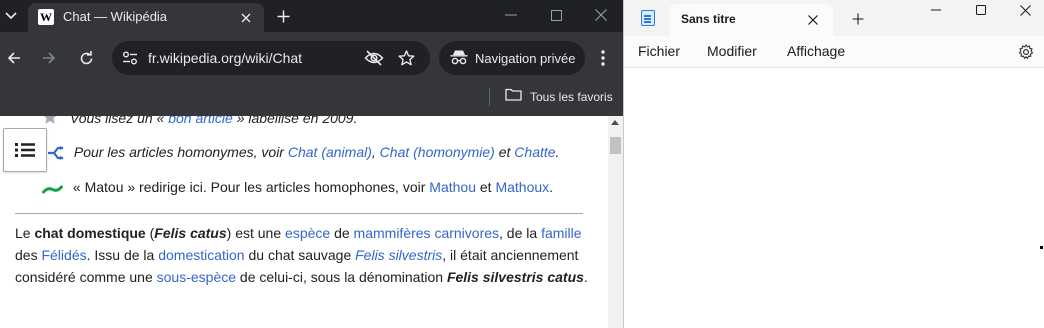  What do you see at coordinates (46, 17) in the screenshot?
I see `wikipedia-favicon-icon: W` at bounding box center [46, 17].